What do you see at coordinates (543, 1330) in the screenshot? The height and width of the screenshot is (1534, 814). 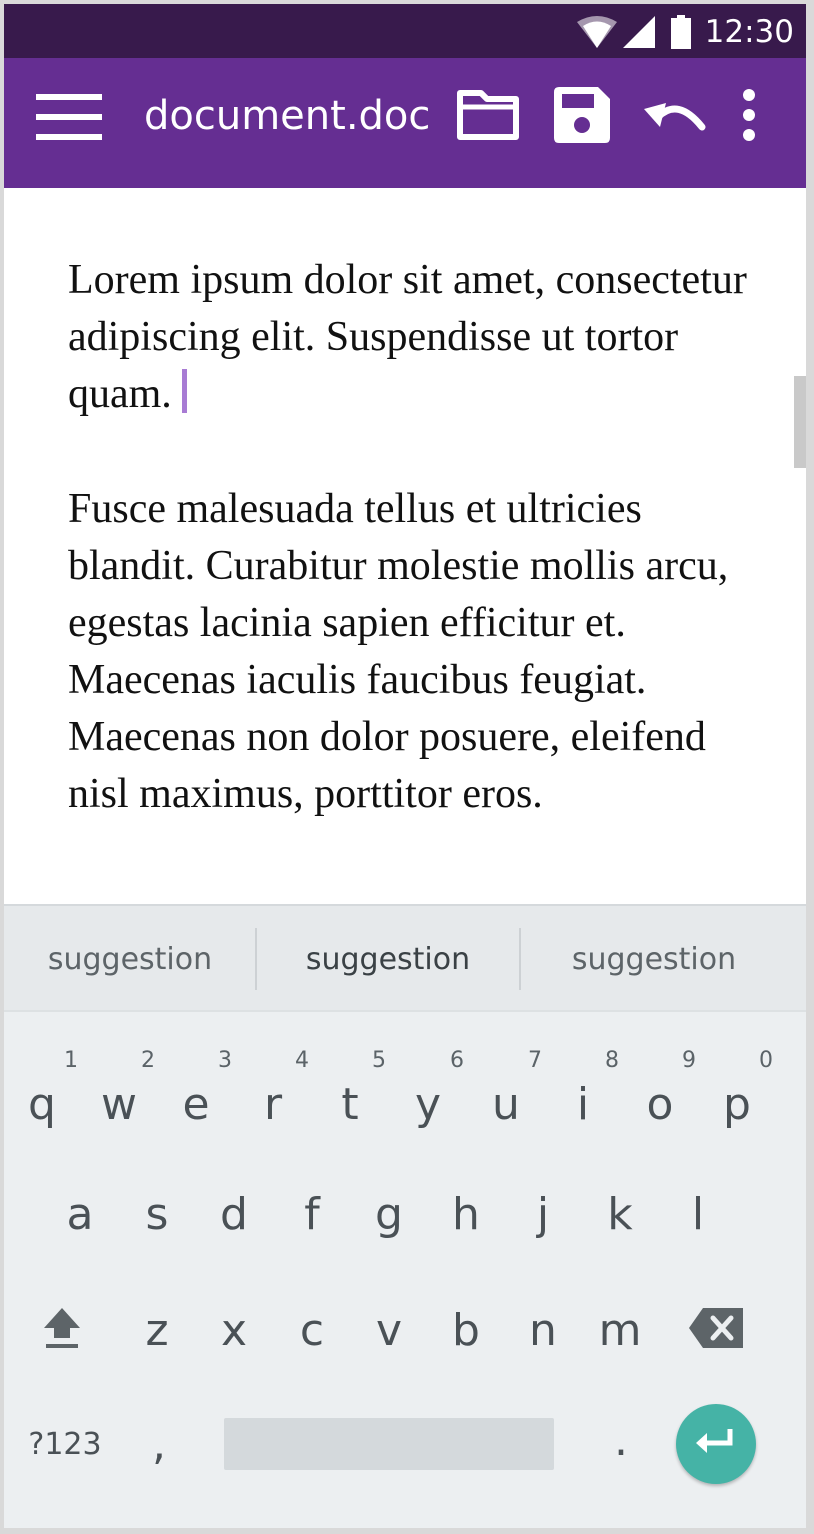 I see `key-n: n` at bounding box center [543, 1330].